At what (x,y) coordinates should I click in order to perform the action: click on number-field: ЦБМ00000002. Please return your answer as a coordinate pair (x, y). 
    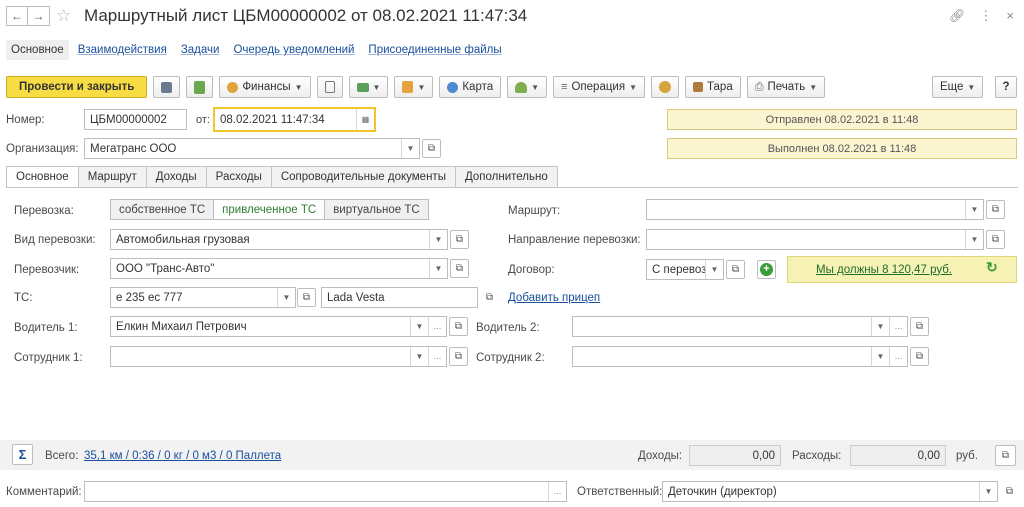
    Looking at the image, I should click on (135, 119).